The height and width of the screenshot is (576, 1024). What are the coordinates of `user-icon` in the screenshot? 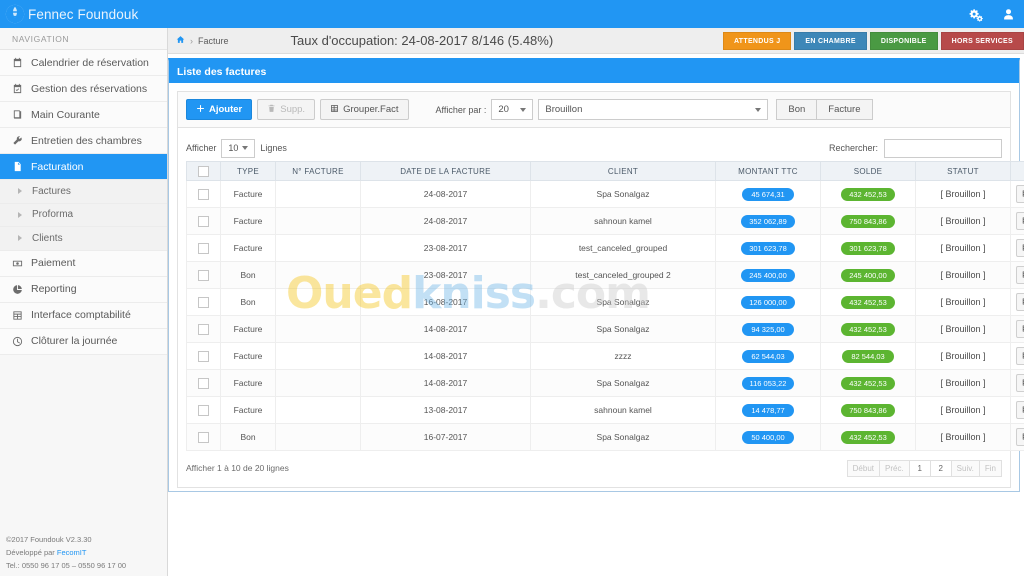 It's located at (1008, 14).